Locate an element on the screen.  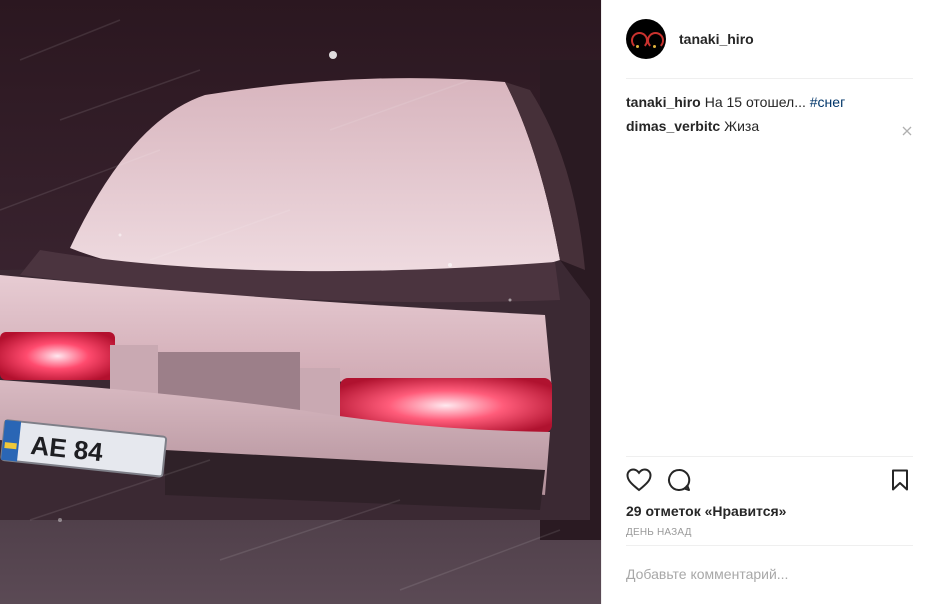
author-username: tanaki_hiro is located at coordinates (716, 39).